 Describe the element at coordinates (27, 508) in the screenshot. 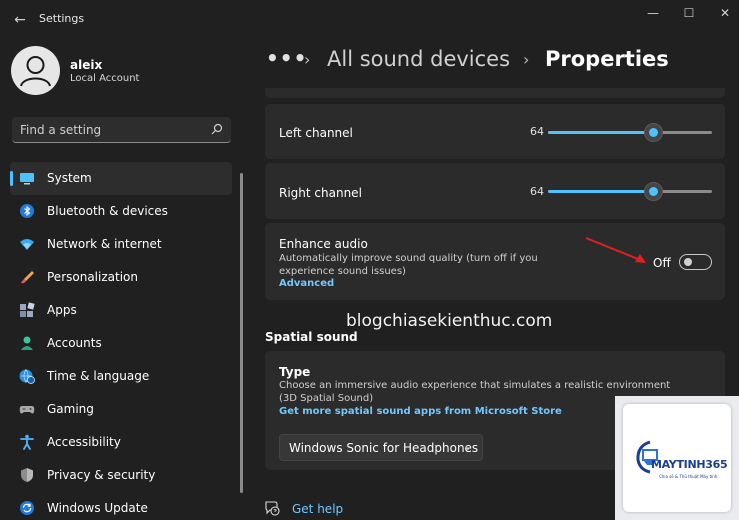

I see `update-icon` at that location.